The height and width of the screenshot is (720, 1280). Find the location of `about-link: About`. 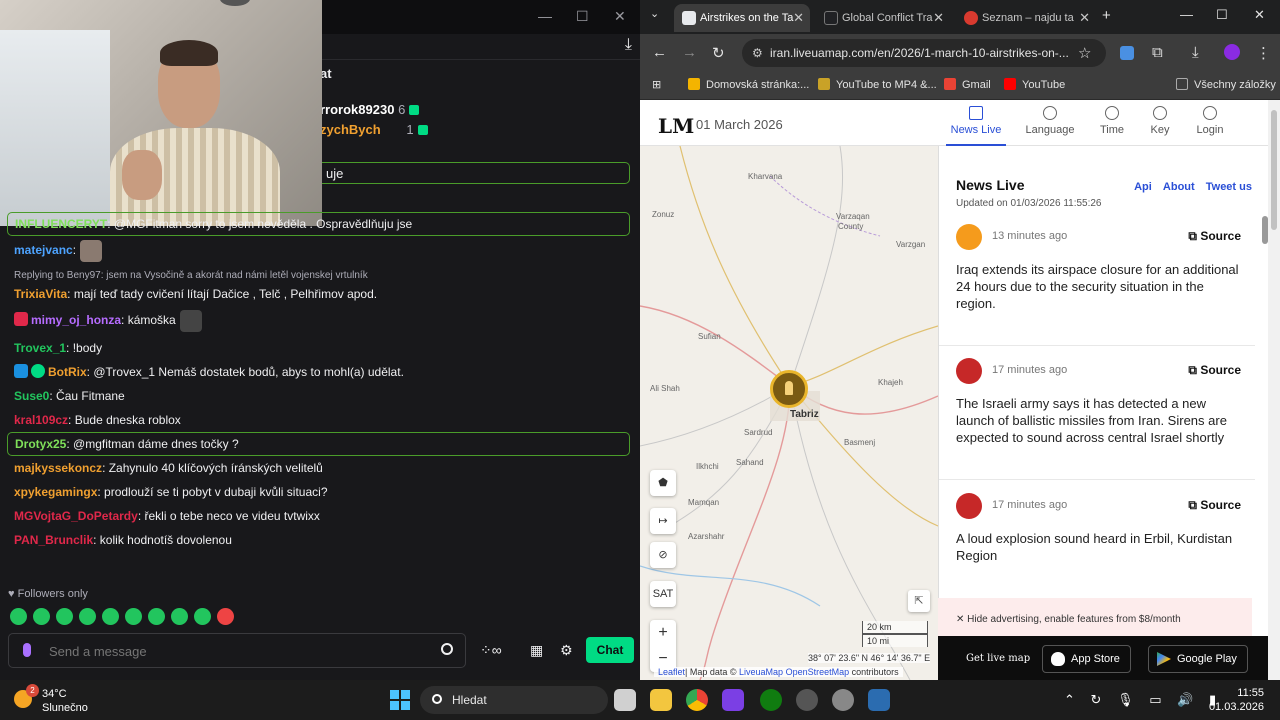

about-link: About is located at coordinates (1179, 187).